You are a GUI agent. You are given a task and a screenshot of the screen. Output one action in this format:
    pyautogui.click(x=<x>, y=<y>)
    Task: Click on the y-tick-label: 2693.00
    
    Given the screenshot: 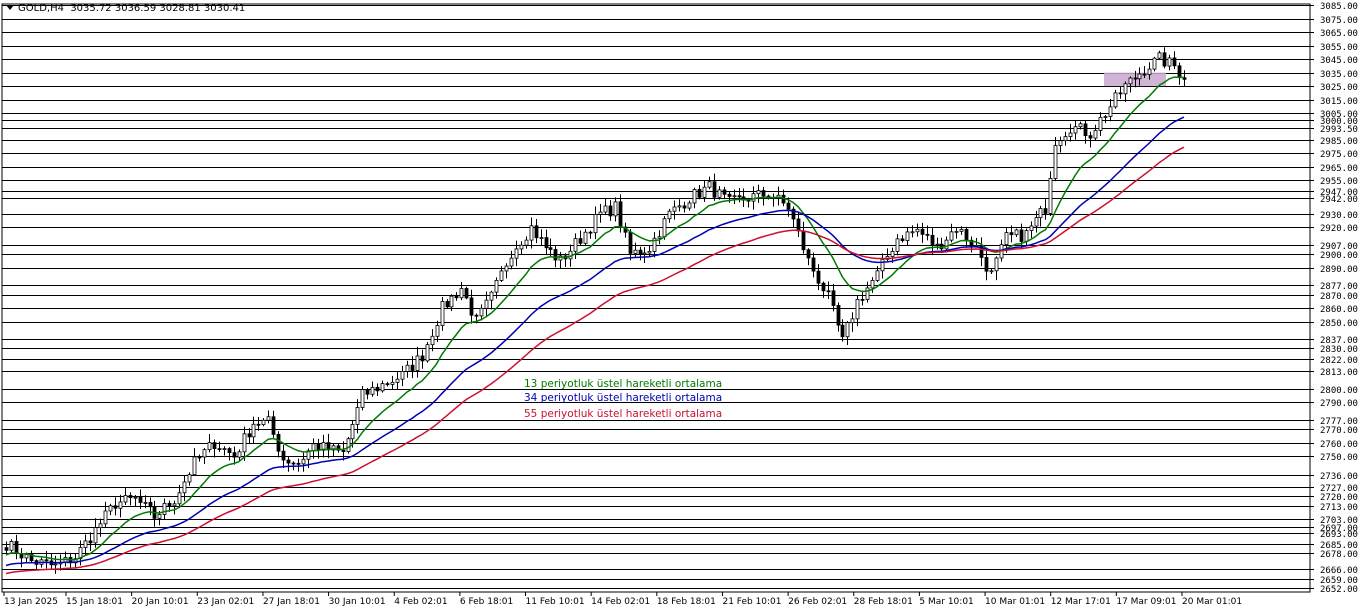 What is the action you would take?
    pyautogui.click(x=1339, y=535)
    